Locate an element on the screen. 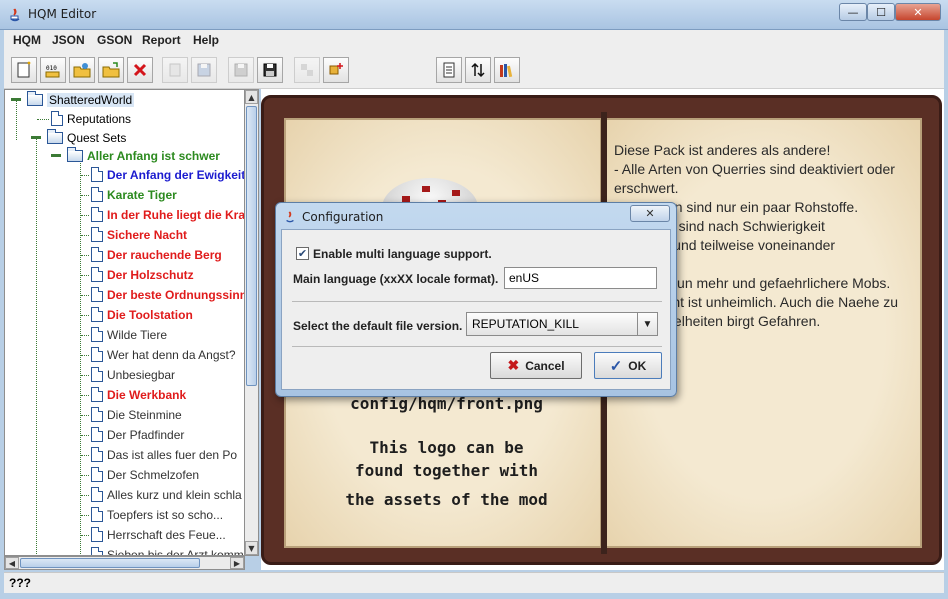 This screenshot has height=599, width=948. logo-note-line-3: the assets of the mod is located at coordinates (446, 499).